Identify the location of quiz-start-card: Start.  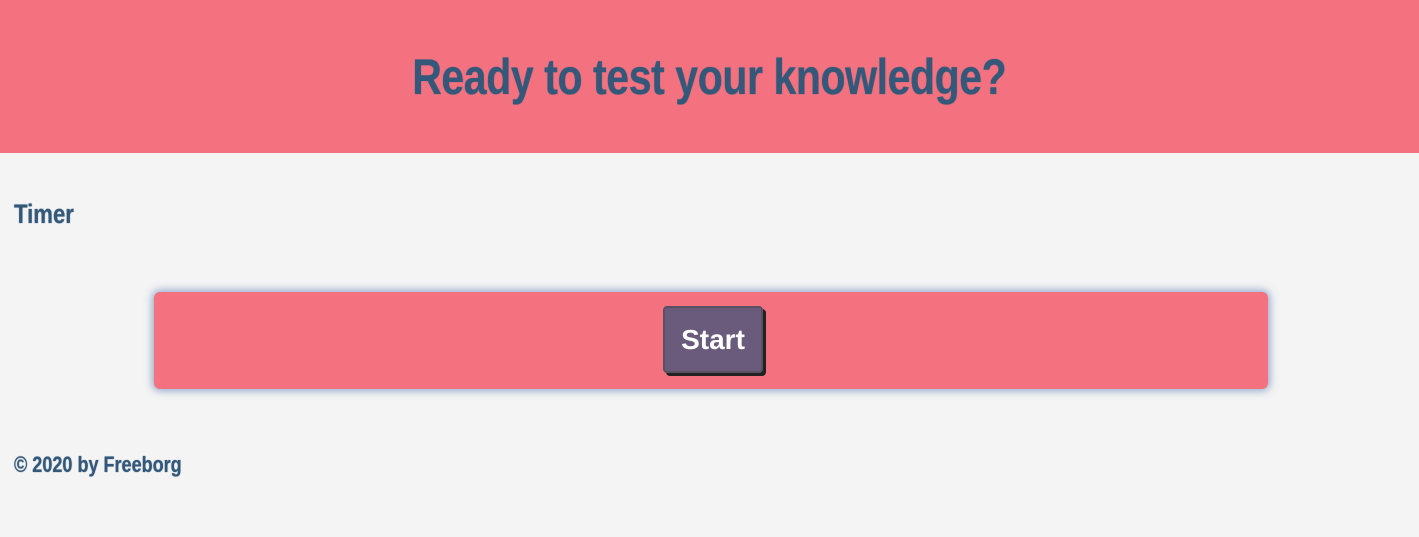
(711, 340).